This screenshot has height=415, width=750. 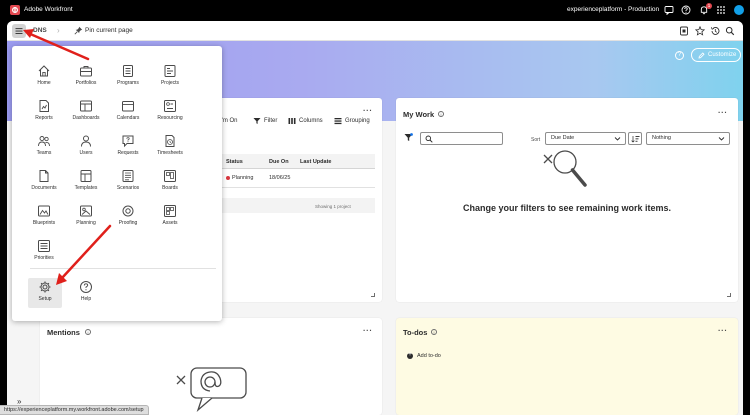 I want to click on customize-button: Customize, so click(x=716, y=55).